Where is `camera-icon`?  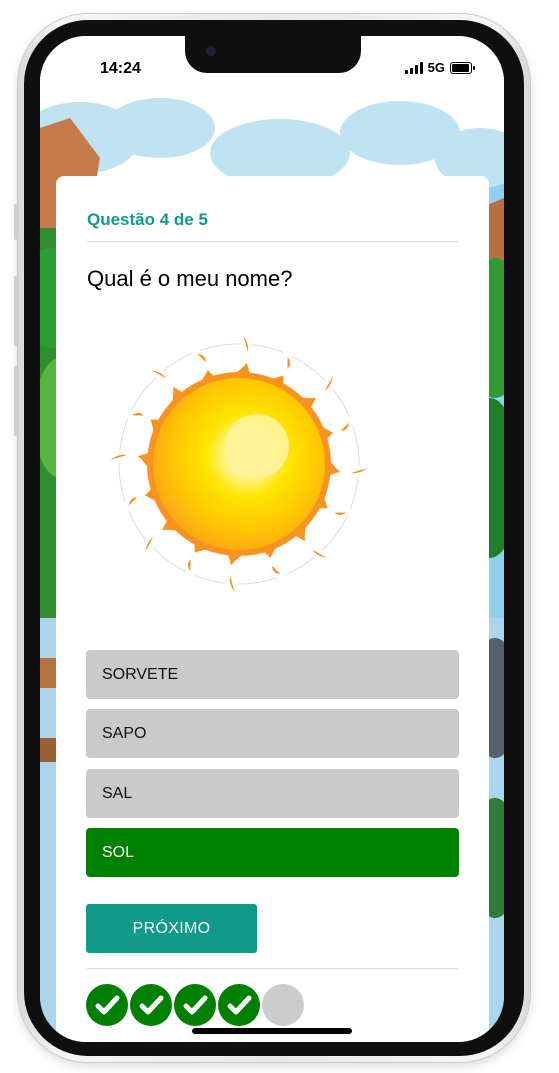 camera-icon is located at coordinates (211, 51).